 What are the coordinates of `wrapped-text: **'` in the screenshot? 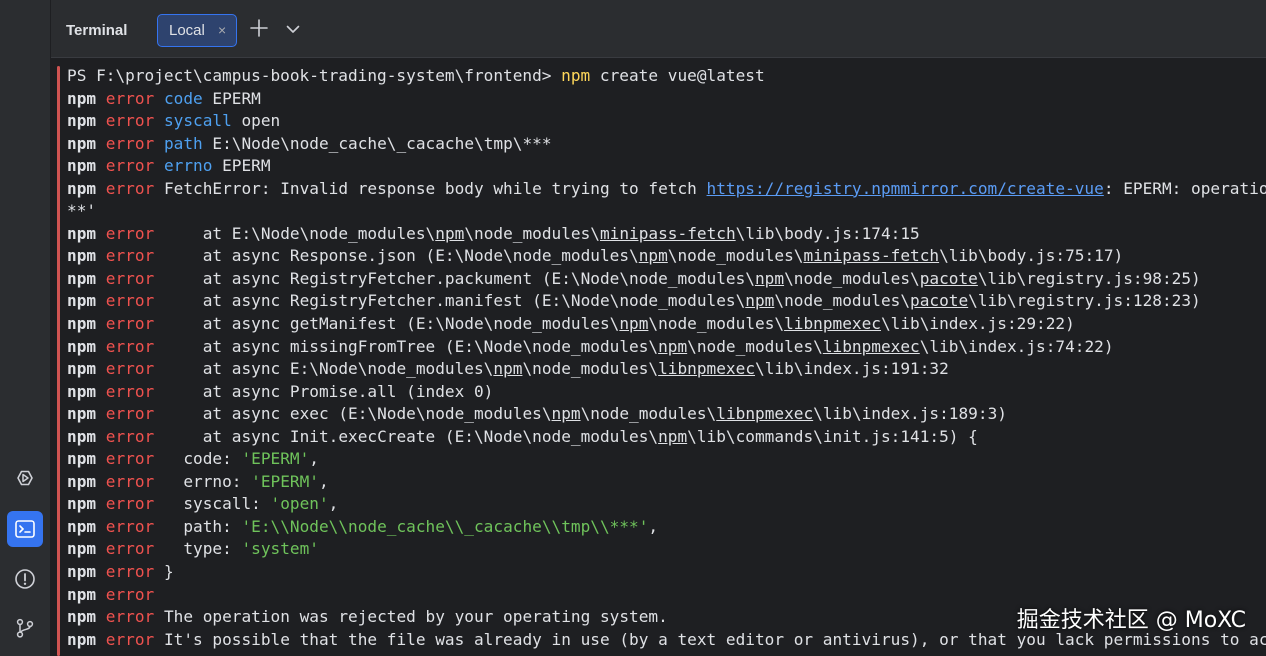 It's located at (82, 211).